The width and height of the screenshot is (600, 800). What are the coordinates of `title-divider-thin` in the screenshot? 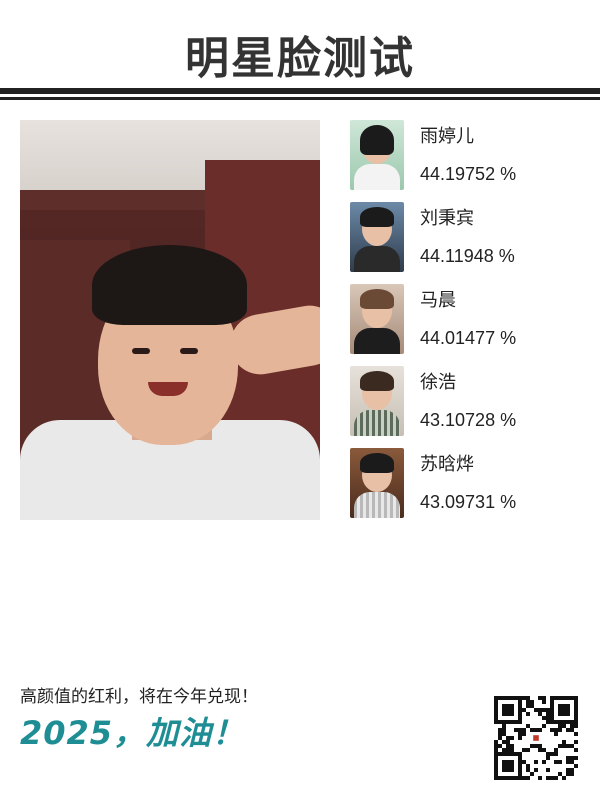 It's located at (300, 98).